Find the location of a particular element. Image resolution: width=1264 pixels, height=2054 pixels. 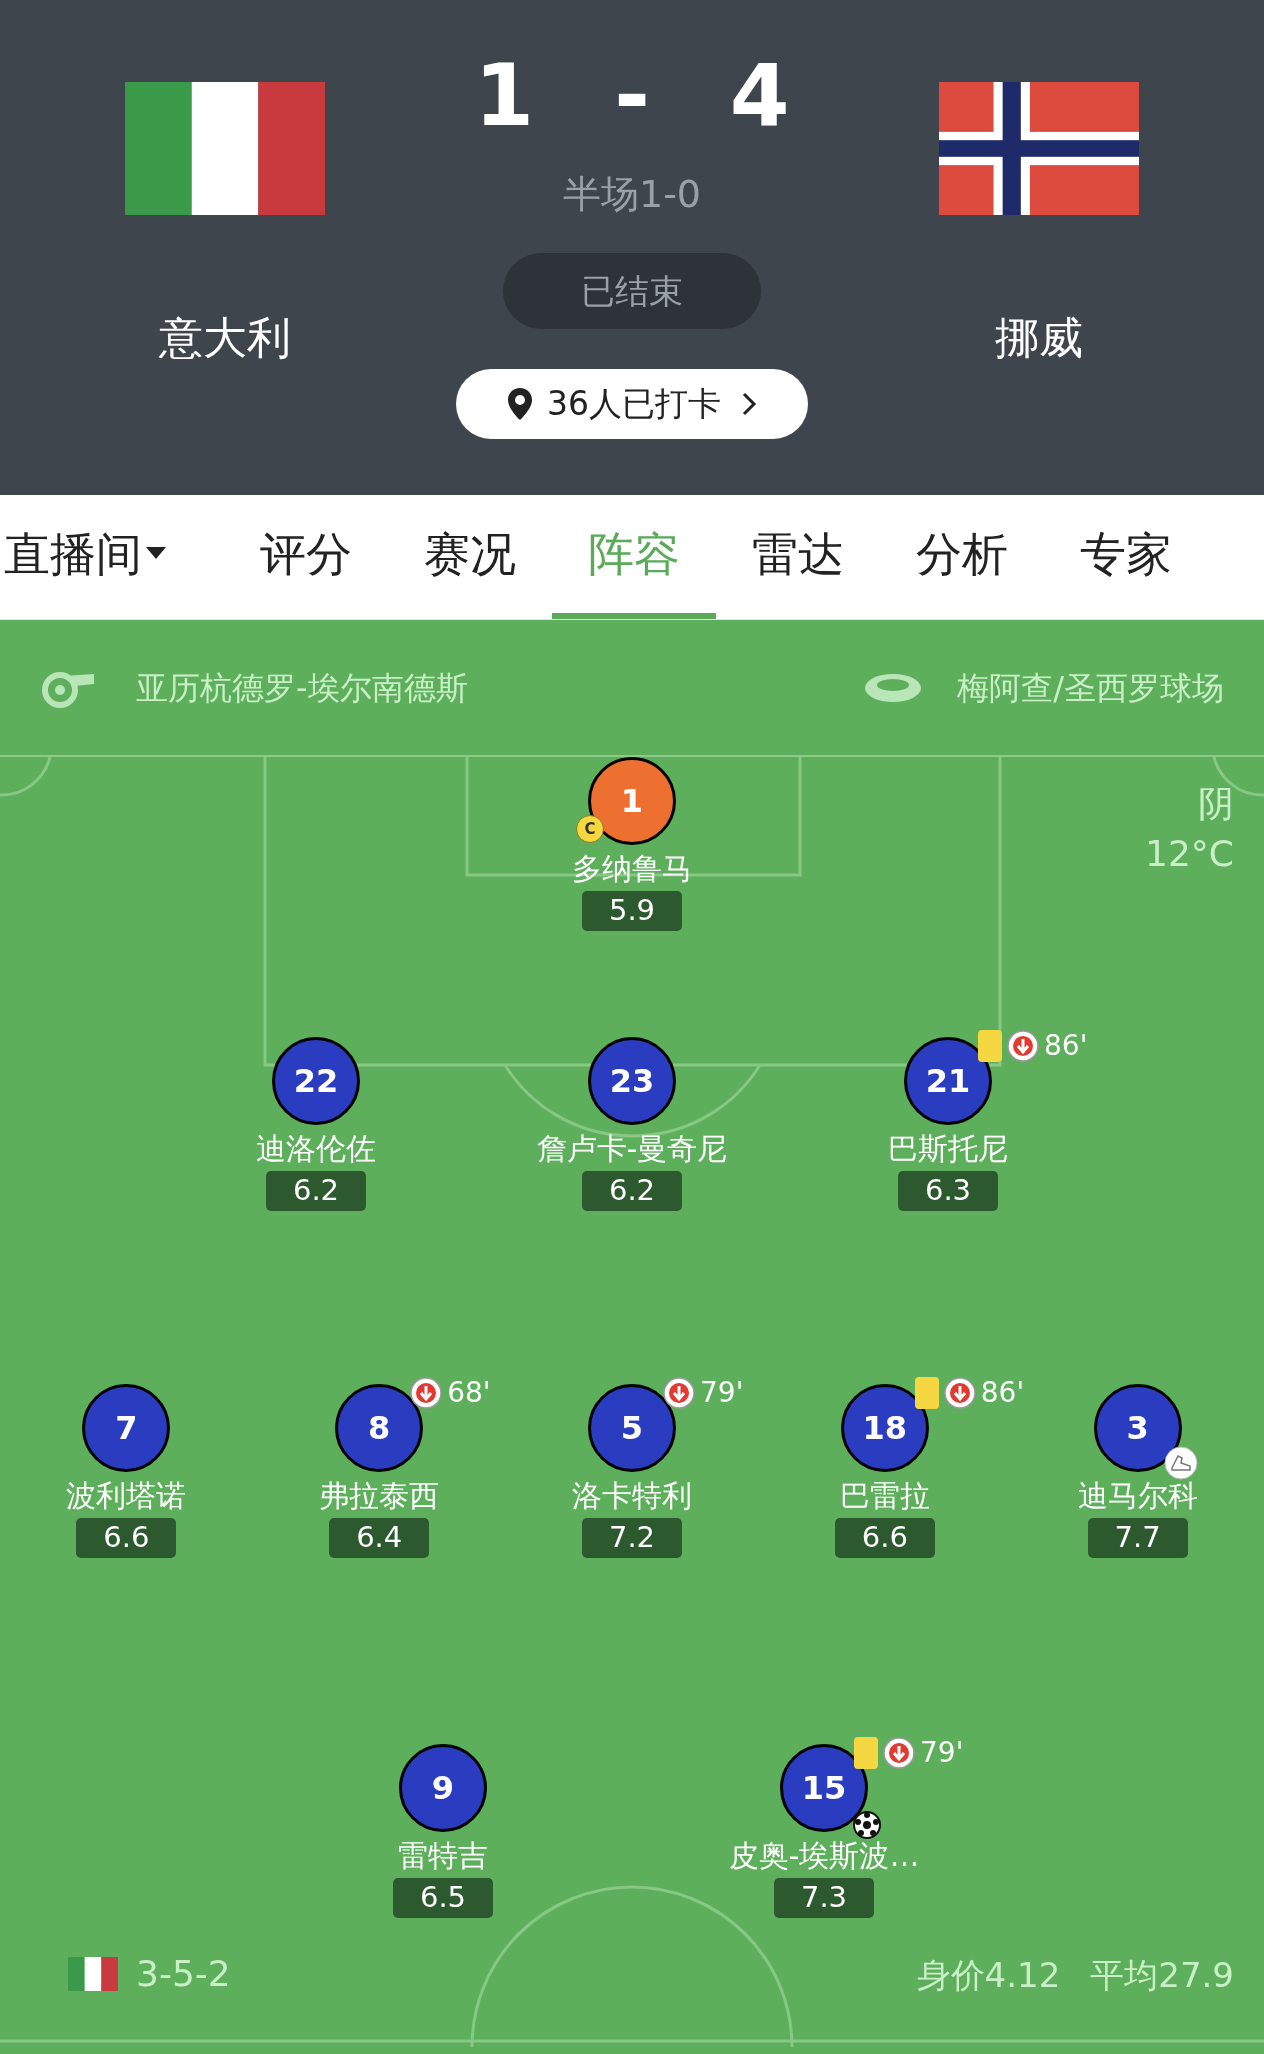

player-number: 21 is located at coordinates (948, 1081).